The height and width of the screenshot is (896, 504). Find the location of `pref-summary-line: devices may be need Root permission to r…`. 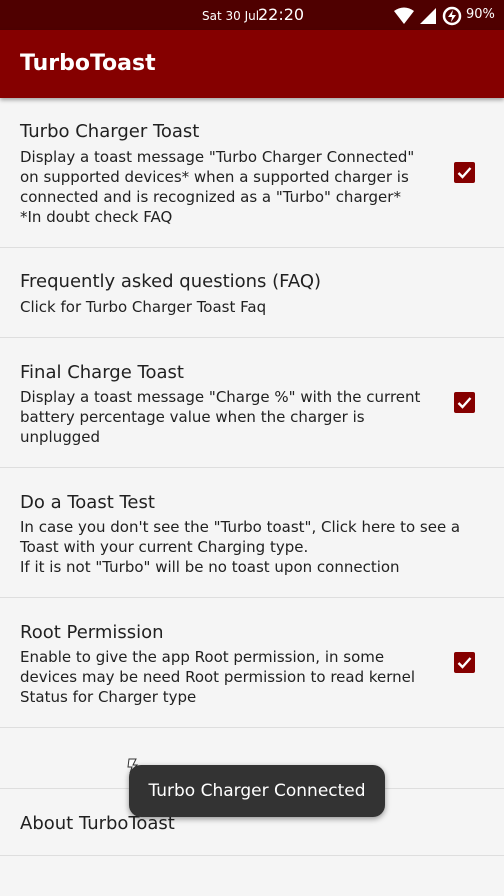

pref-summary-line: devices may be need Root permission to r… is located at coordinates (218, 677).